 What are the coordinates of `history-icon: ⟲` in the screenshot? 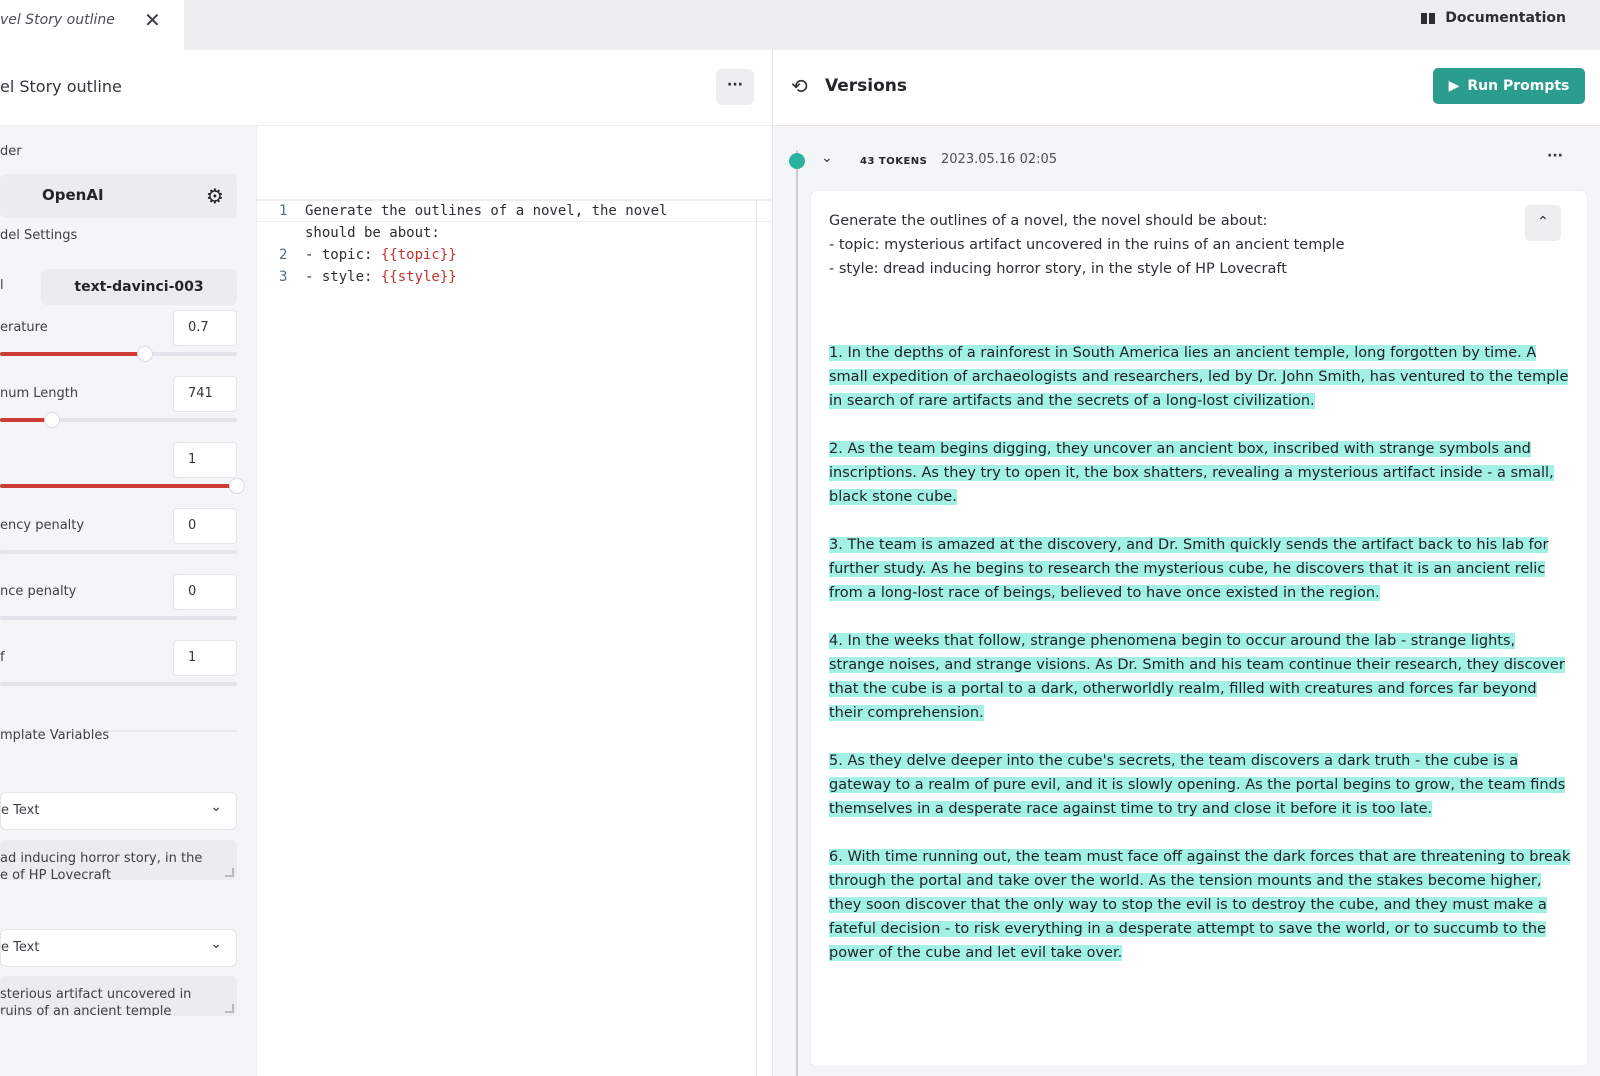 It's located at (799, 86).